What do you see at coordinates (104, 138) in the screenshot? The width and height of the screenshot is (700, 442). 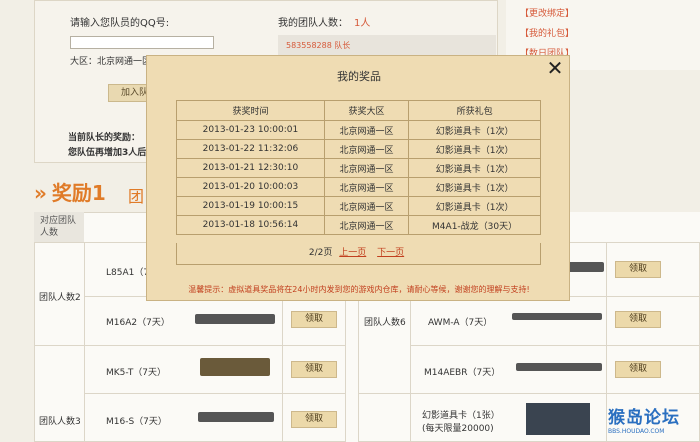 I see `reward-note-1: 当前队长的奖励：` at bounding box center [104, 138].